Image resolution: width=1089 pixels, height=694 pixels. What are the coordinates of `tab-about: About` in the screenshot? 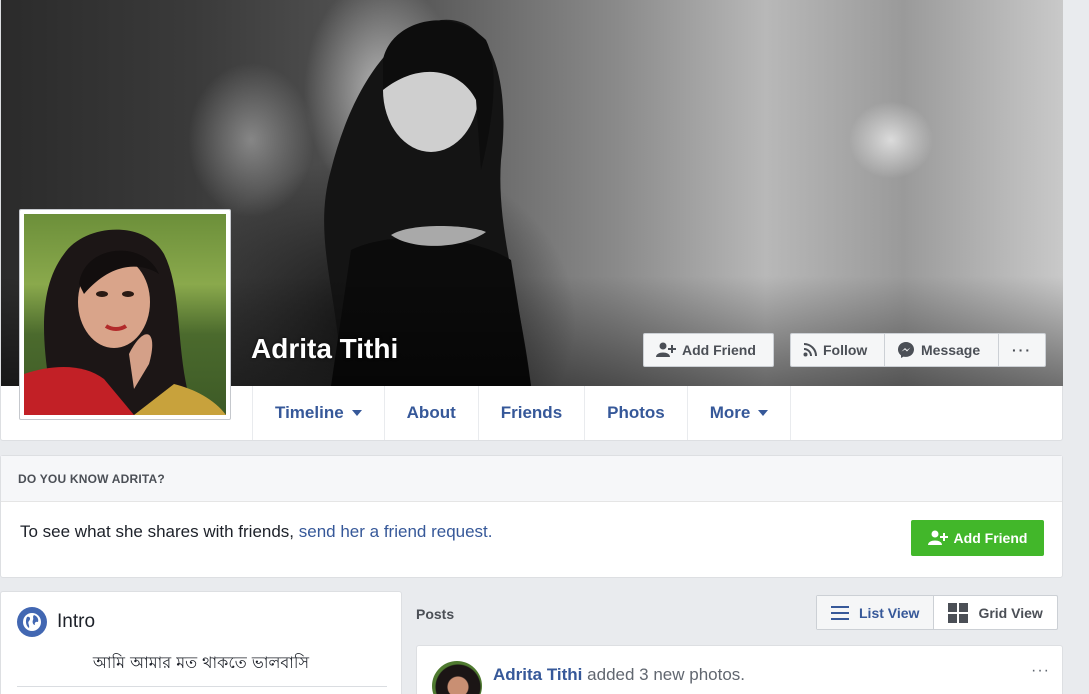 It's located at (432, 413).